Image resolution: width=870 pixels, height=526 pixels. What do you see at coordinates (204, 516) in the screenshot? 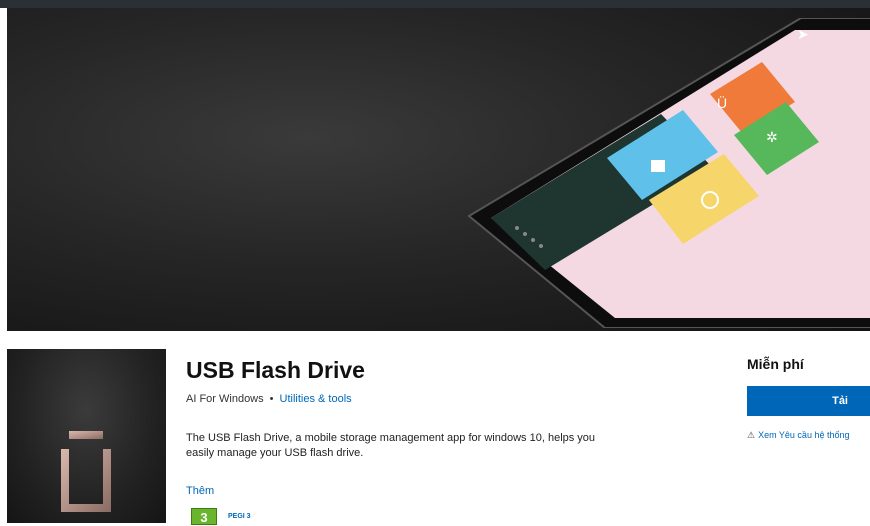
I see `pegi-rating-icon: 3` at bounding box center [204, 516].